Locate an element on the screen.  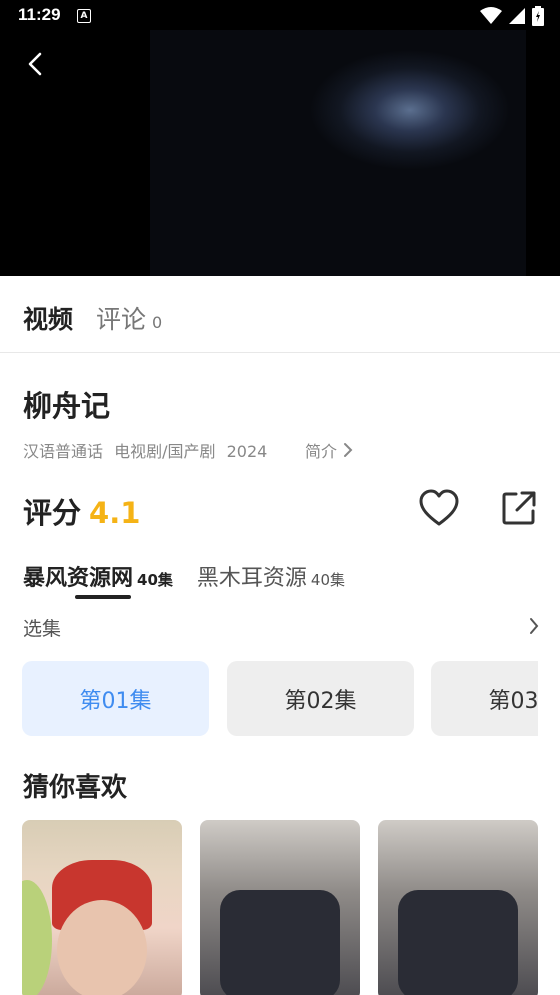
signal-icon is located at coordinates (517, 16).